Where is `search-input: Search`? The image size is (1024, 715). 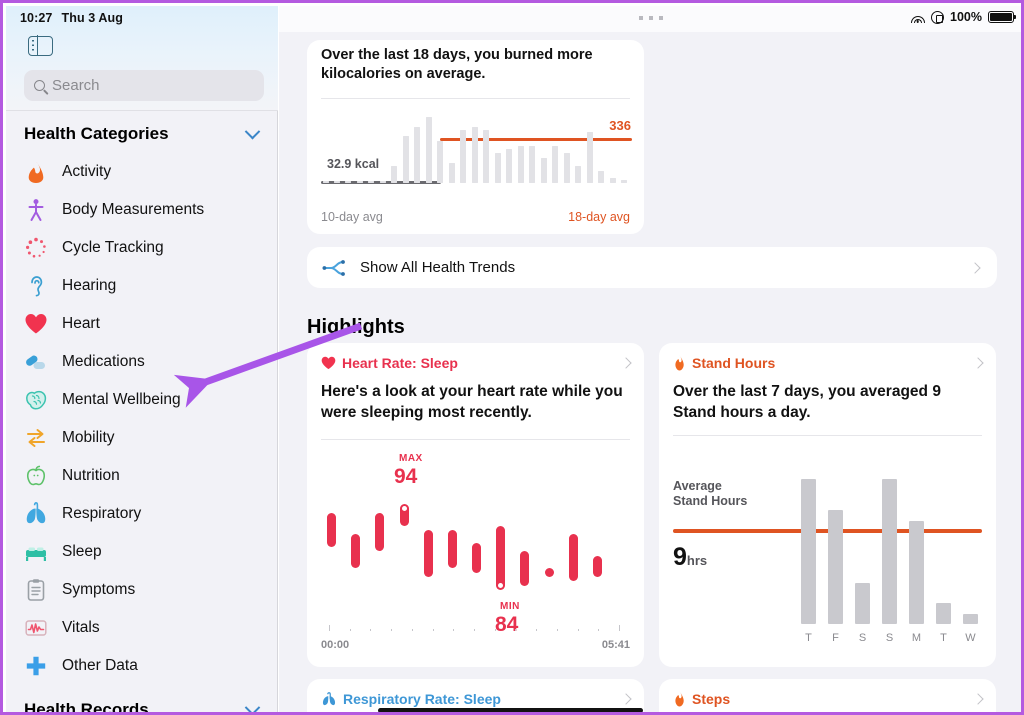 search-input: Search is located at coordinates (144, 85).